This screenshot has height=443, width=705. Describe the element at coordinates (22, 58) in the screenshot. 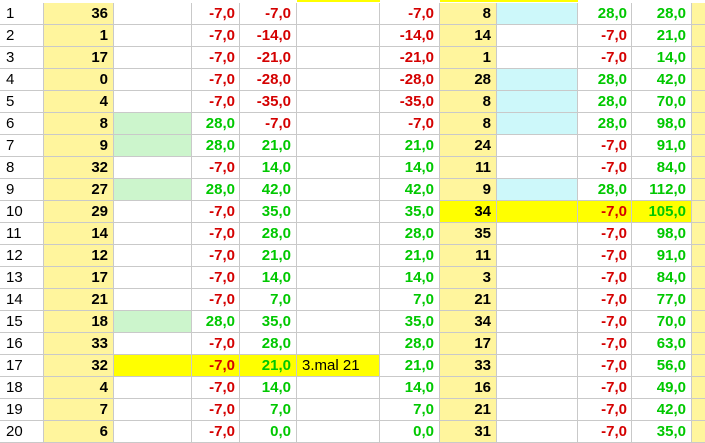

I see `row-number: 3` at that location.